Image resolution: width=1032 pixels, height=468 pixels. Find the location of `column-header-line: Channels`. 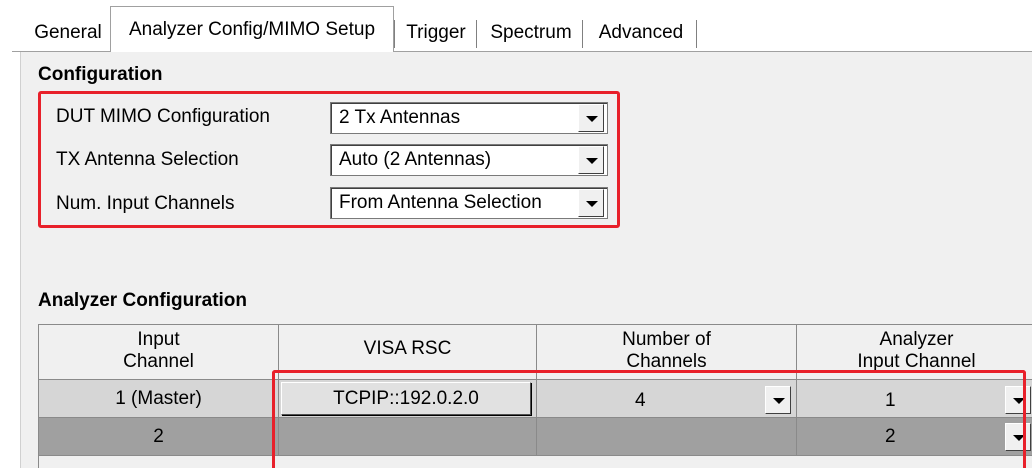

column-header-line: Channels is located at coordinates (666, 361).